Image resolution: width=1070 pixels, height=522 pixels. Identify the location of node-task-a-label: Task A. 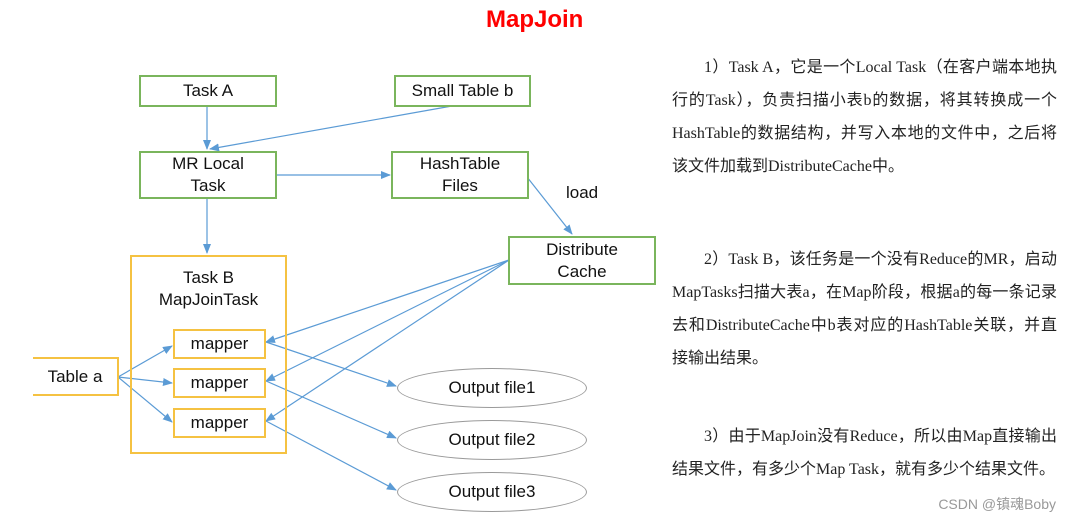
(208, 90).